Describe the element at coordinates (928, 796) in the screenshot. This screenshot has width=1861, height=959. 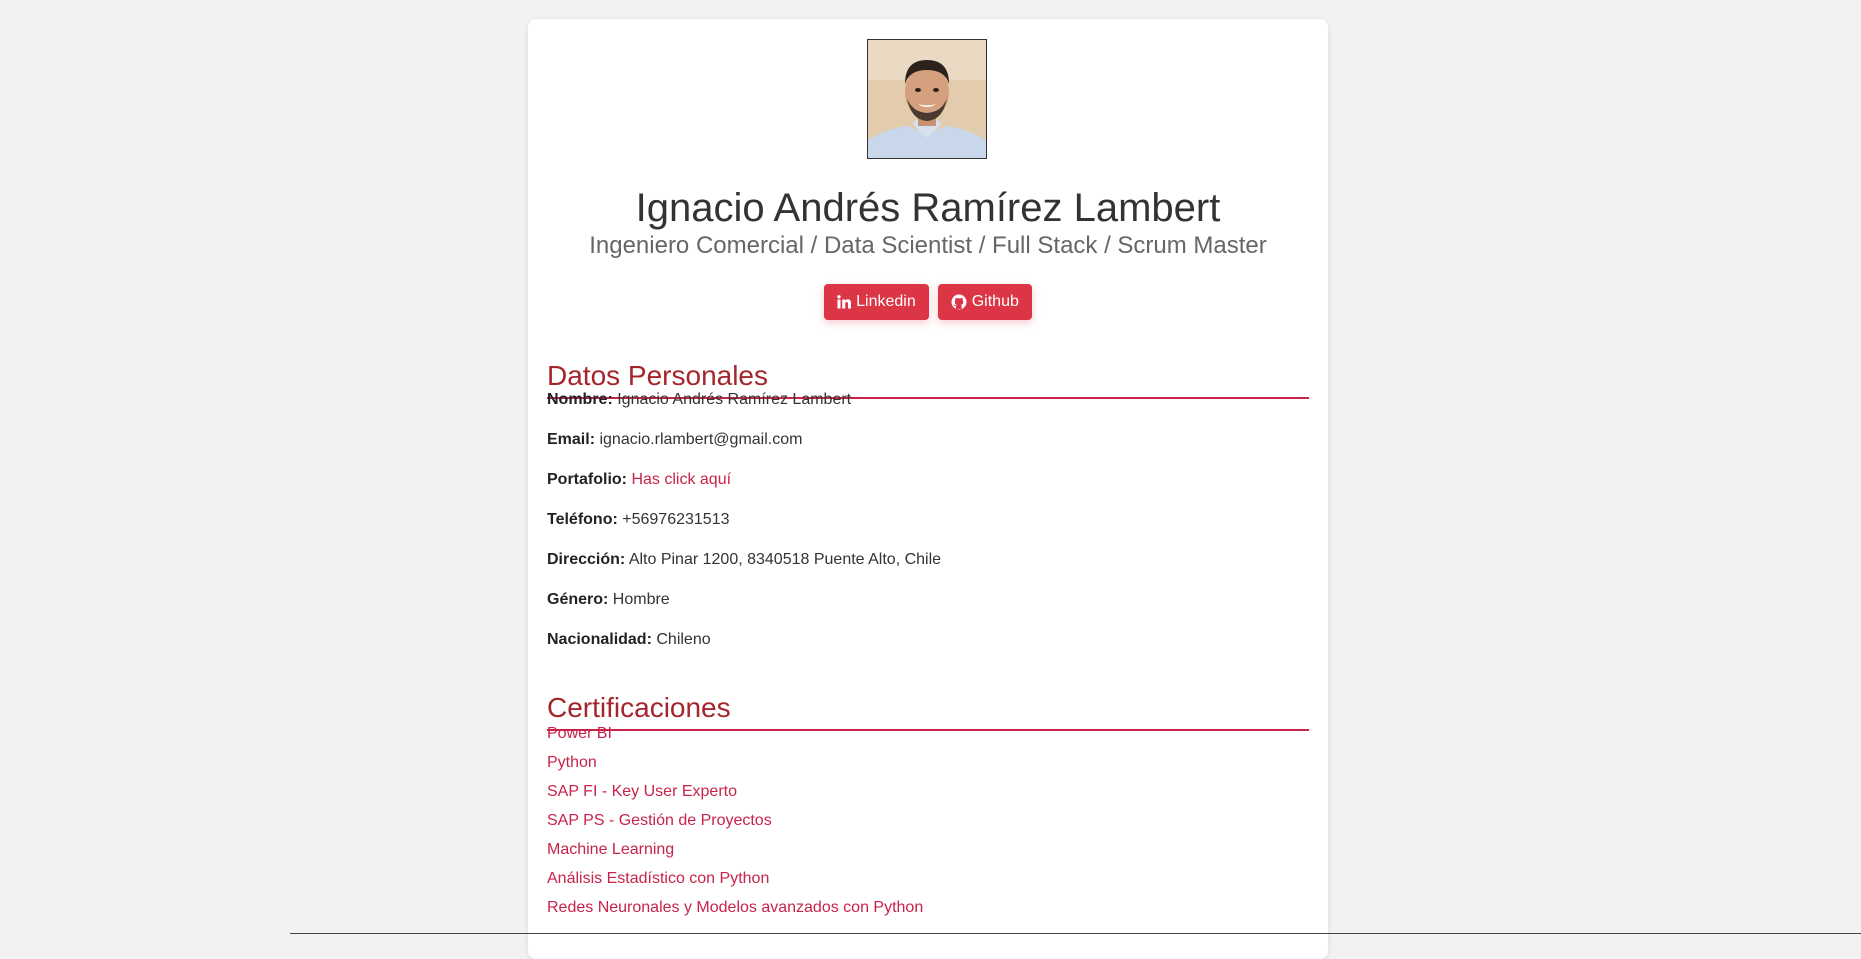
I see `certification-link: SAP FI - Key User Experto` at that location.